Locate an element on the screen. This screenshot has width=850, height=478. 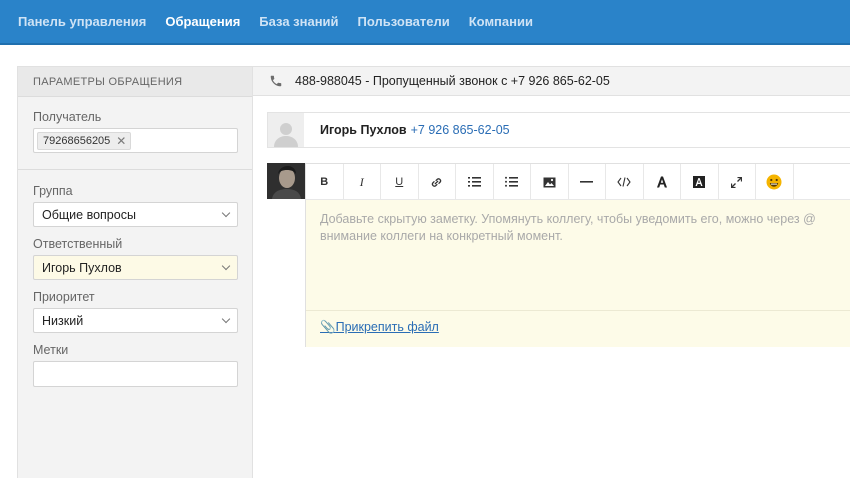
code-button is located at coordinates (625, 182).